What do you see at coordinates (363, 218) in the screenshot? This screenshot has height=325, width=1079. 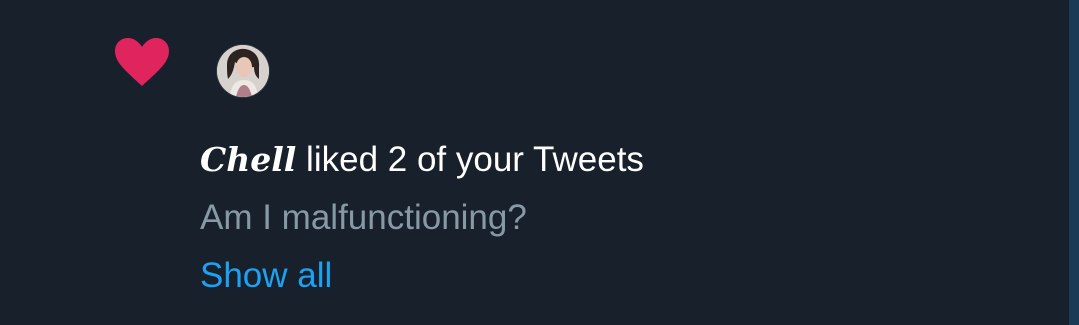 I see `tweet-preview: Am I malfunctioning?` at bounding box center [363, 218].